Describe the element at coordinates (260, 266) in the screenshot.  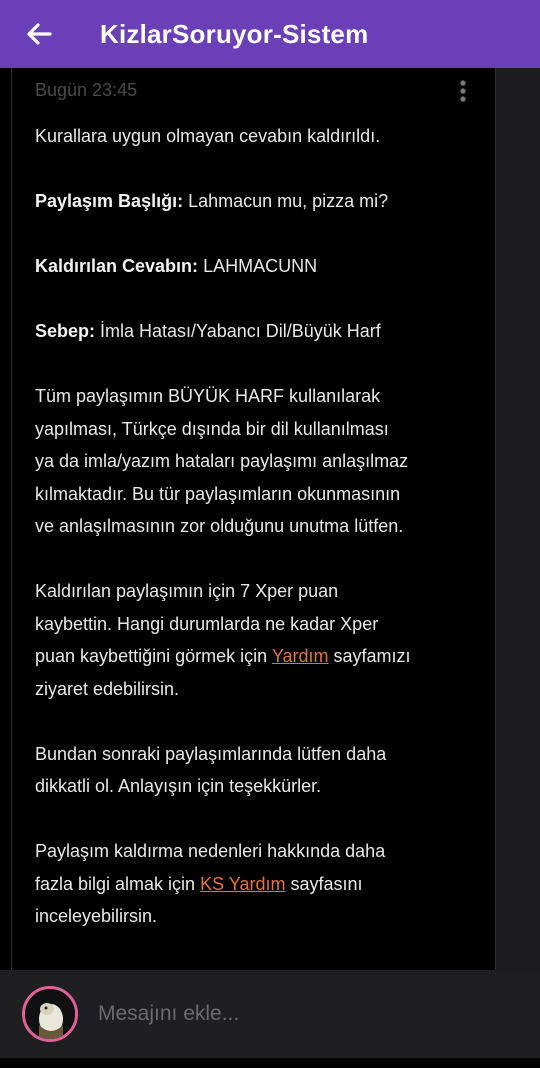
I see `removed-answer-value: LAHMACUNN` at that location.